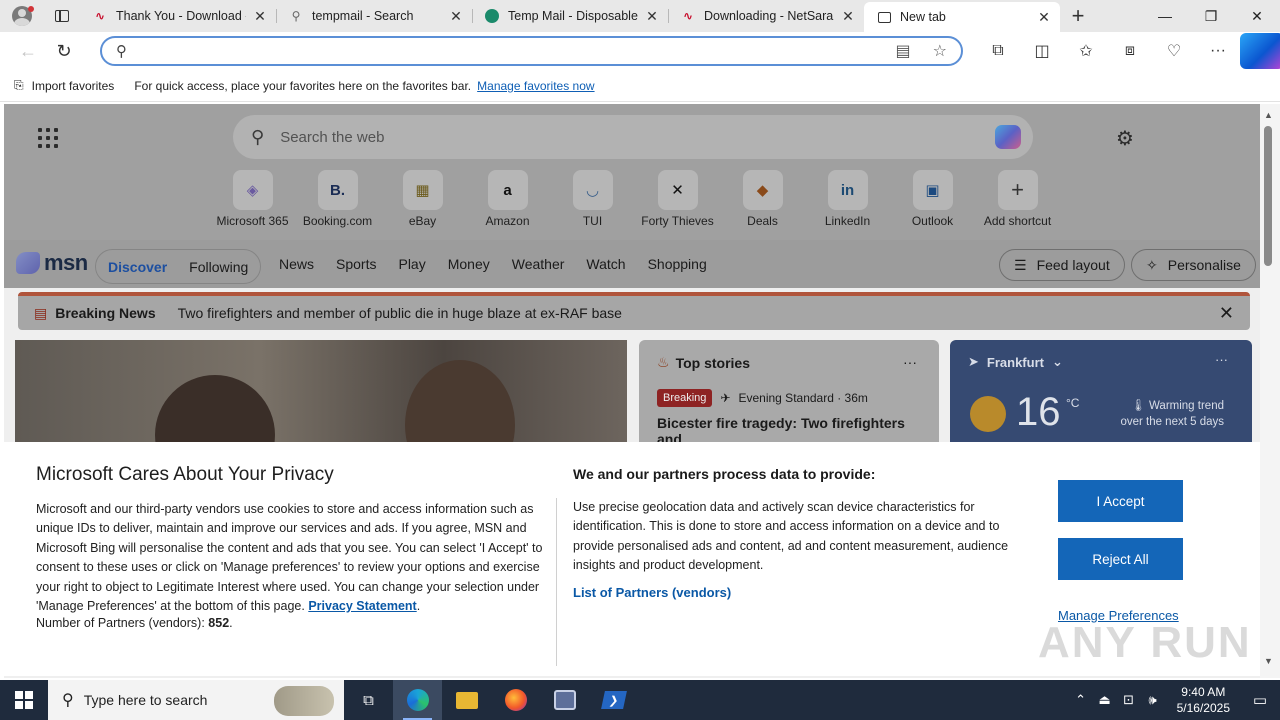 Image resolution: width=1280 pixels, height=720 pixels. I want to click on tab-actions-button, so click(62, 16).